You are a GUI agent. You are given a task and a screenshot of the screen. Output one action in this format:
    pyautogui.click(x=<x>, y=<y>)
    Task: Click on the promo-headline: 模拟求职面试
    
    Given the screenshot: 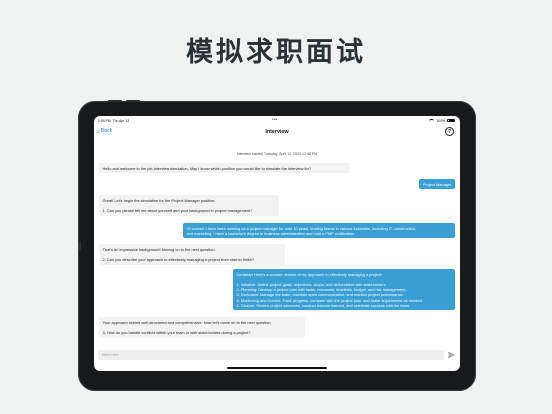 What is the action you would take?
    pyautogui.click(x=276, y=52)
    